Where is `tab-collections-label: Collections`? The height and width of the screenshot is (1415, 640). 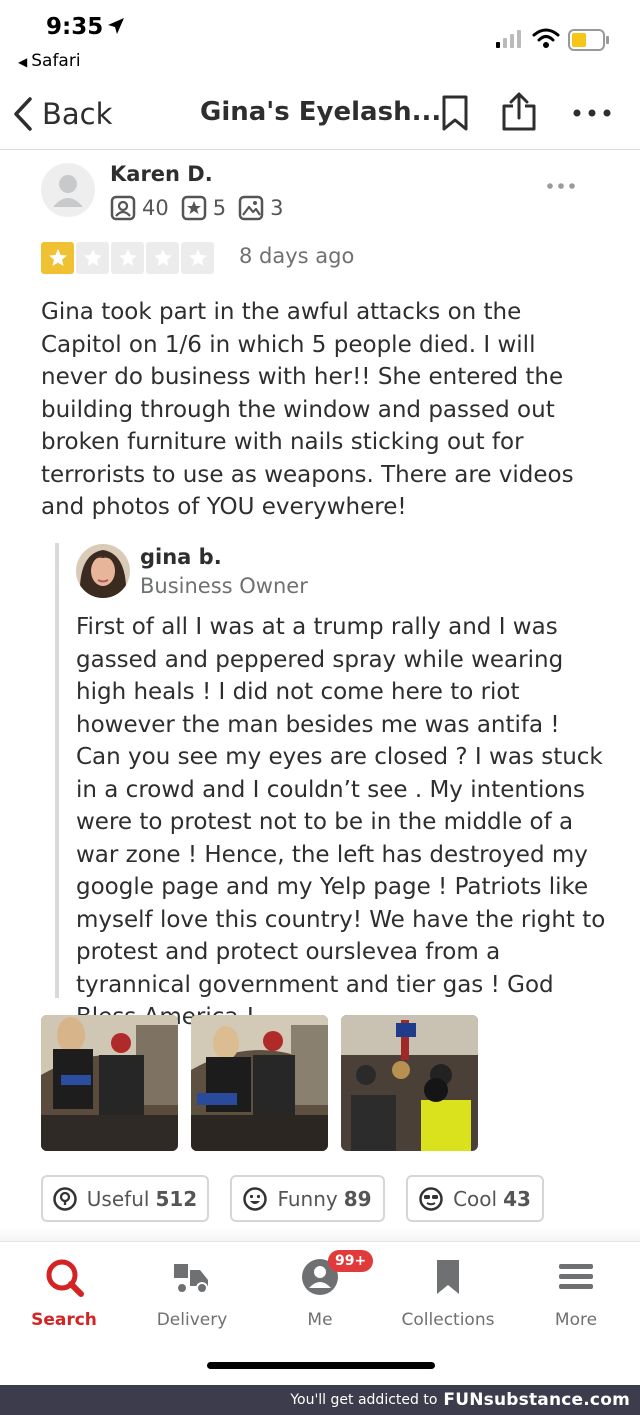 tab-collections-label: Collections is located at coordinates (448, 1320).